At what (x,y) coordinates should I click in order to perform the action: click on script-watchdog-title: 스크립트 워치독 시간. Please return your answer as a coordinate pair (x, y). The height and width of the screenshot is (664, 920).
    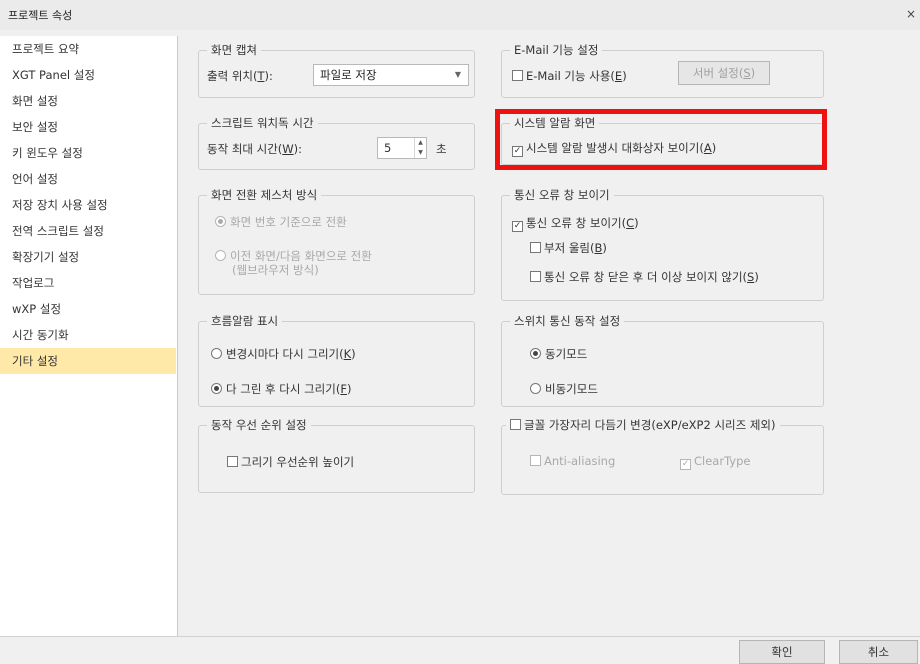
    Looking at the image, I should click on (262, 123).